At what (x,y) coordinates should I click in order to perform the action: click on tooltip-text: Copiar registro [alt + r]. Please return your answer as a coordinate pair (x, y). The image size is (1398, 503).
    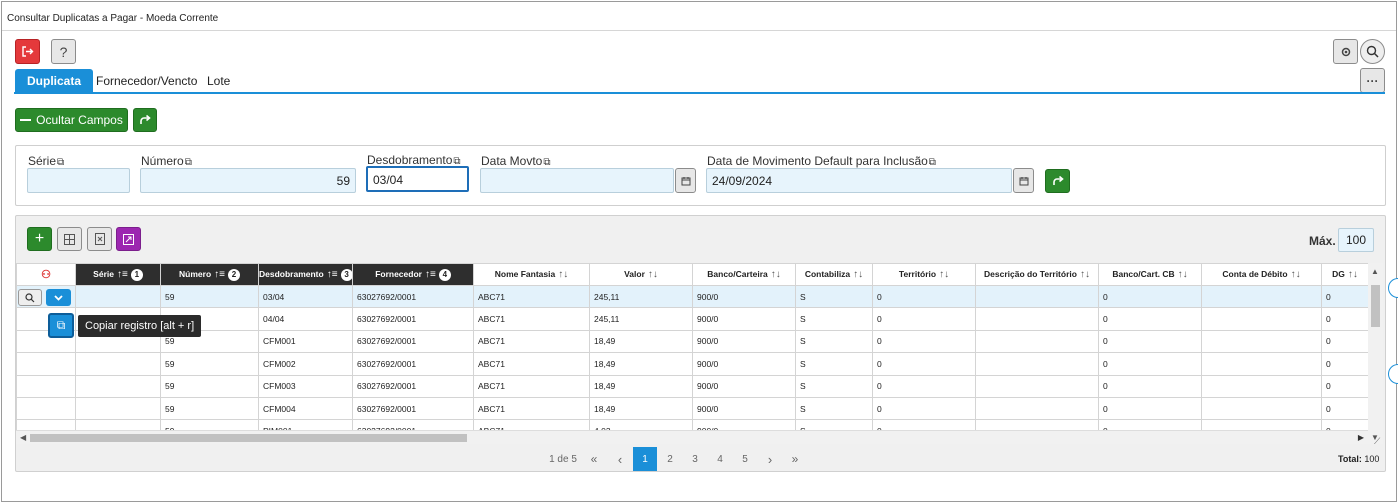
    Looking at the image, I should click on (140, 325).